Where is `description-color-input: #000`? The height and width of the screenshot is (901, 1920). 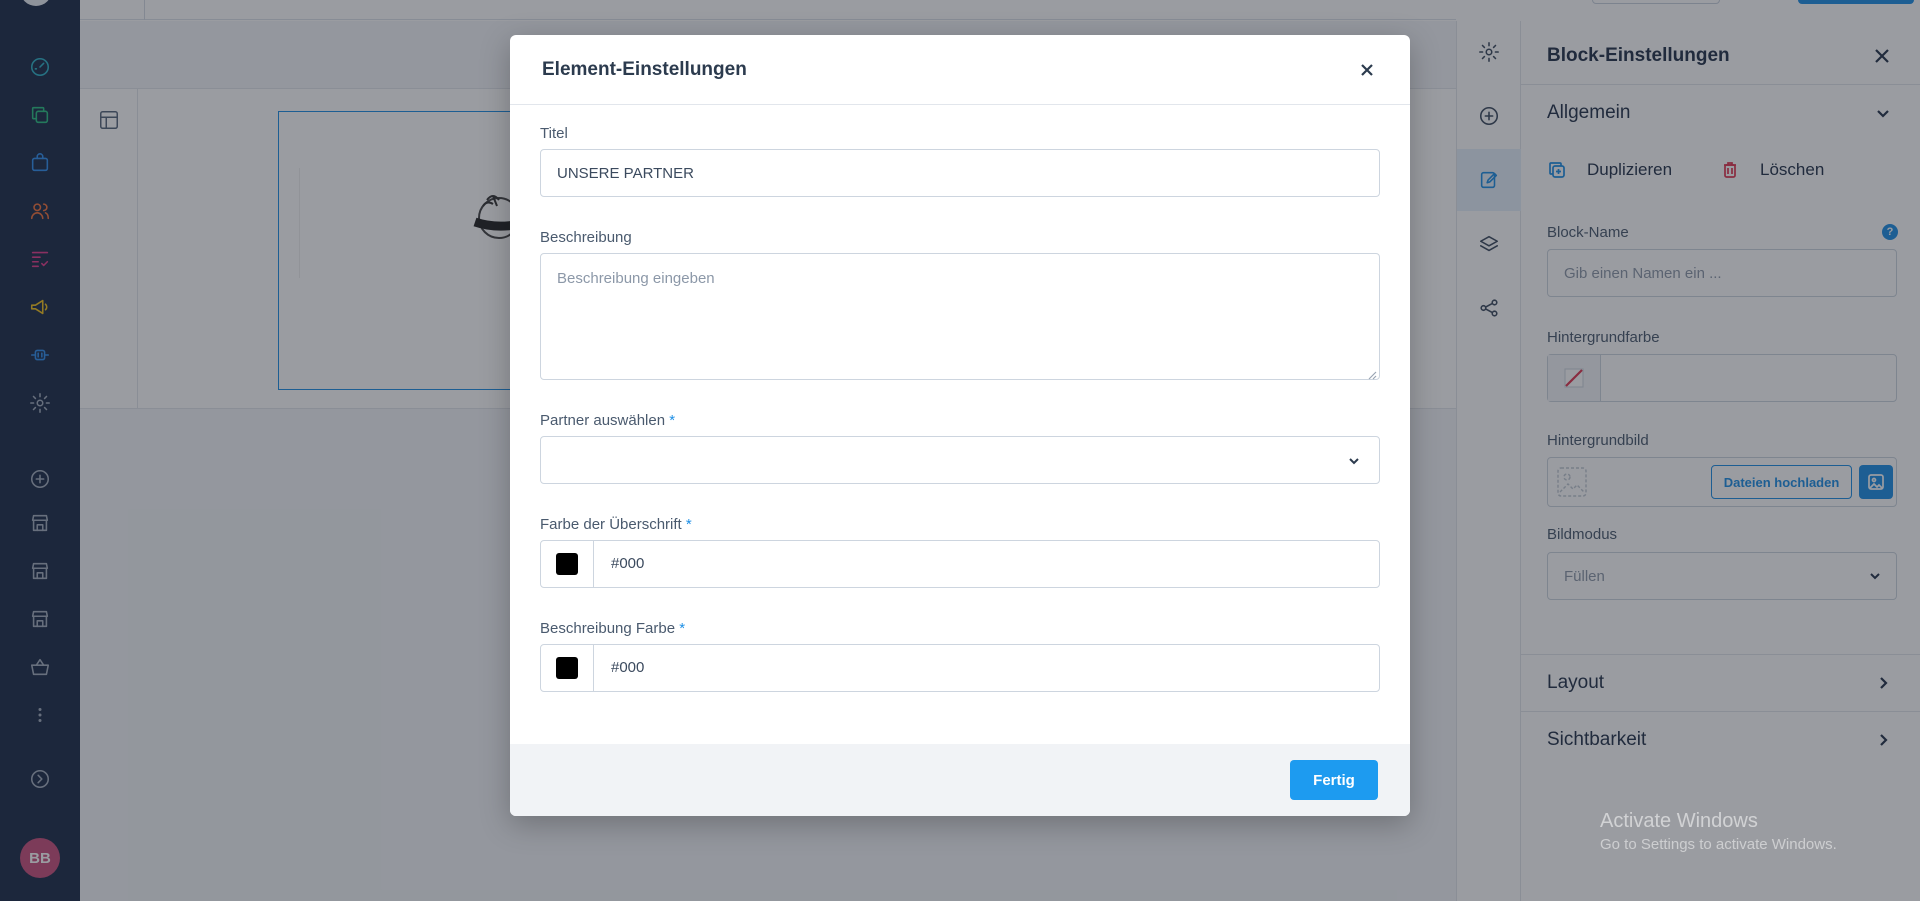
description-color-input: #000 is located at coordinates (960, 668).